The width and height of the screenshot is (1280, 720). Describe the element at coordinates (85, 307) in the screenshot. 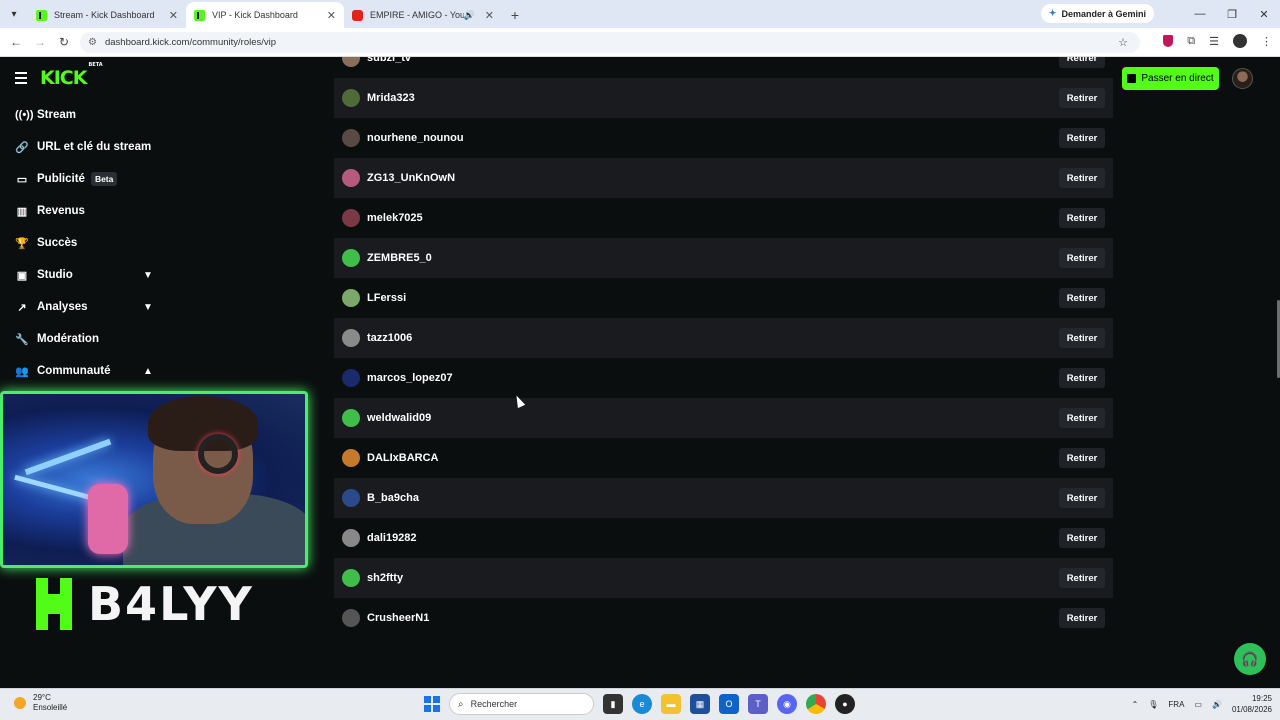

I see `sidebar-item-analytics: ↗ Analyses ▼` at that location.